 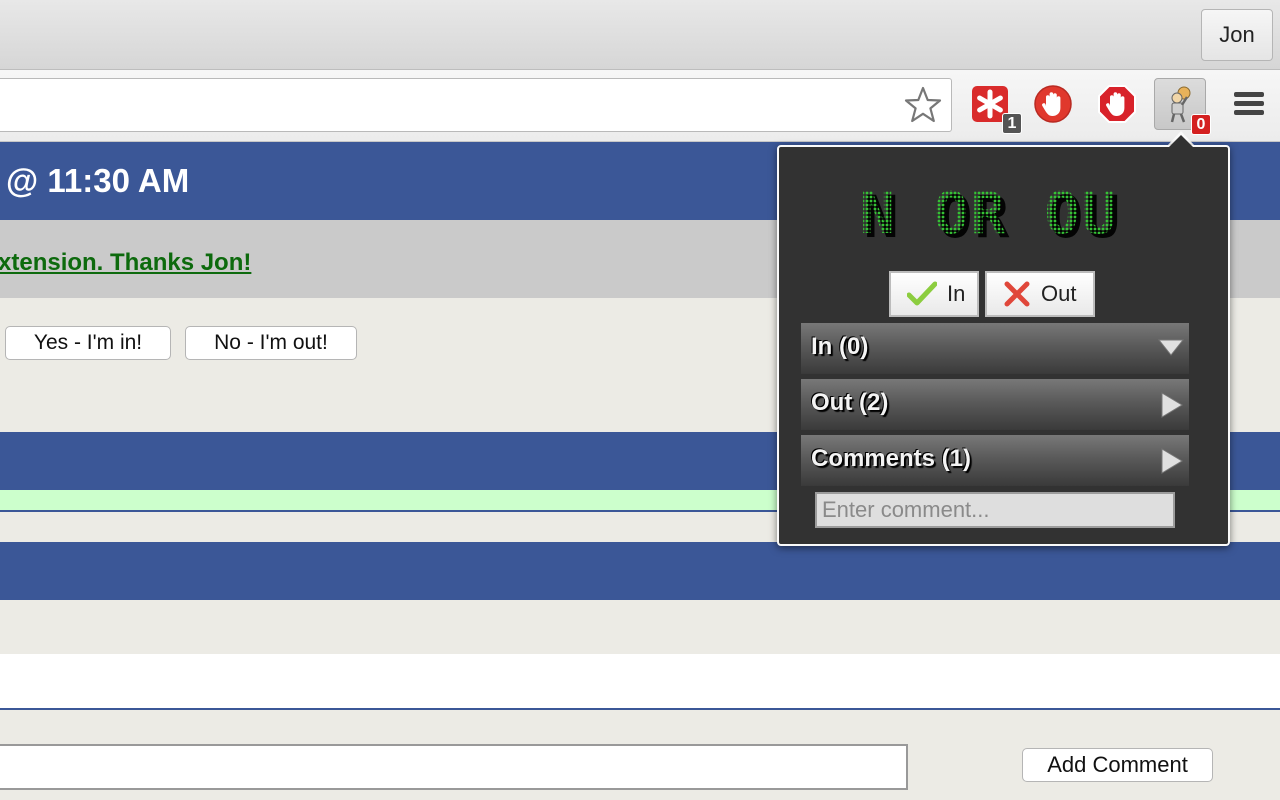 I want to click on page-comment-input, so click(x=454, y=767).